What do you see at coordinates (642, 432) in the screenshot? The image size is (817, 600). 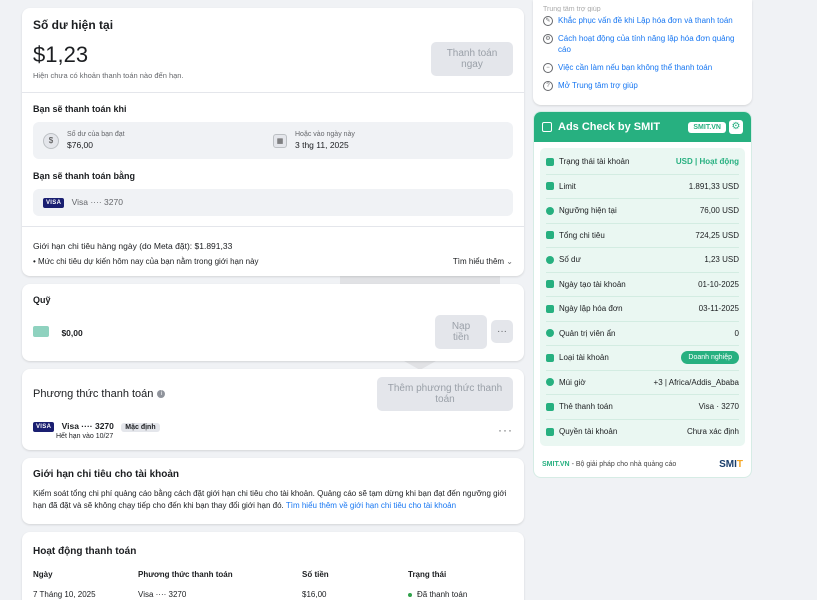 I see `smit-row-permissions: Quyền tài khoản Chưa xác định` at bounding box center [642, 432].